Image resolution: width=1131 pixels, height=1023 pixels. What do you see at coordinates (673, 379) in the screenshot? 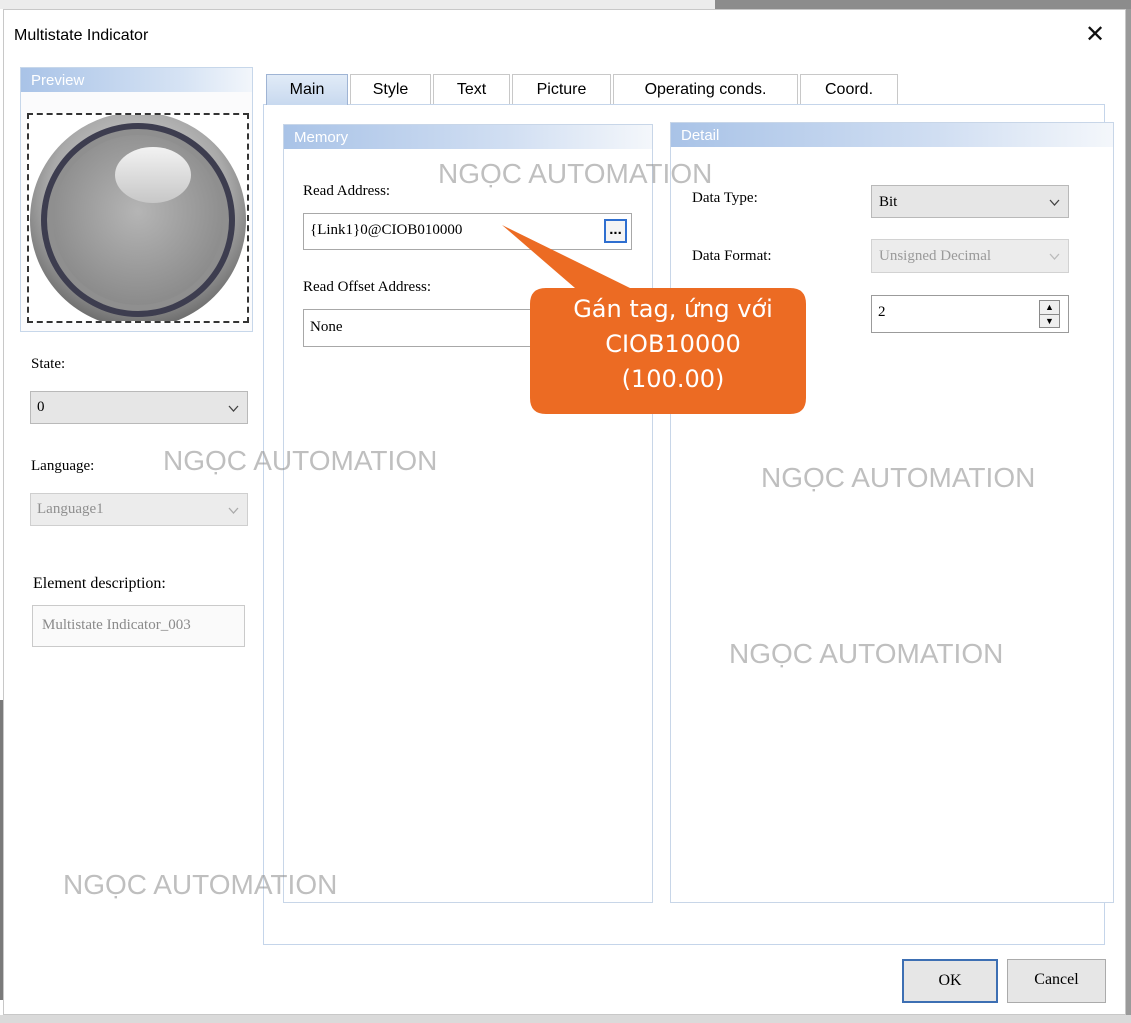
I see `callout-line: (100.00)` at bounding box center [673, 379].